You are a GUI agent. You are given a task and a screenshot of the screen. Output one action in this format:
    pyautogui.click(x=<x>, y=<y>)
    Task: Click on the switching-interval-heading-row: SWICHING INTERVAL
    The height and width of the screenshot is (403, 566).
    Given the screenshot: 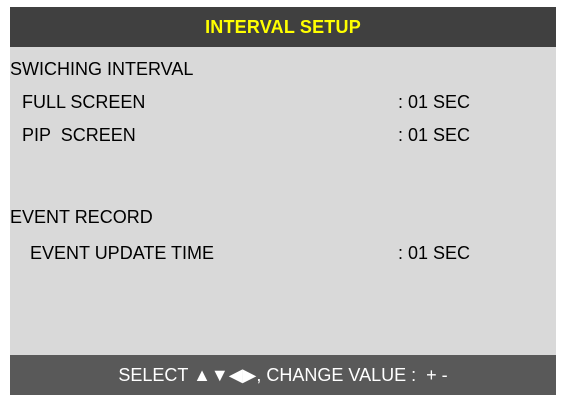 What is the action you would take?
    pyautogui.click(x=283, y=73)
    